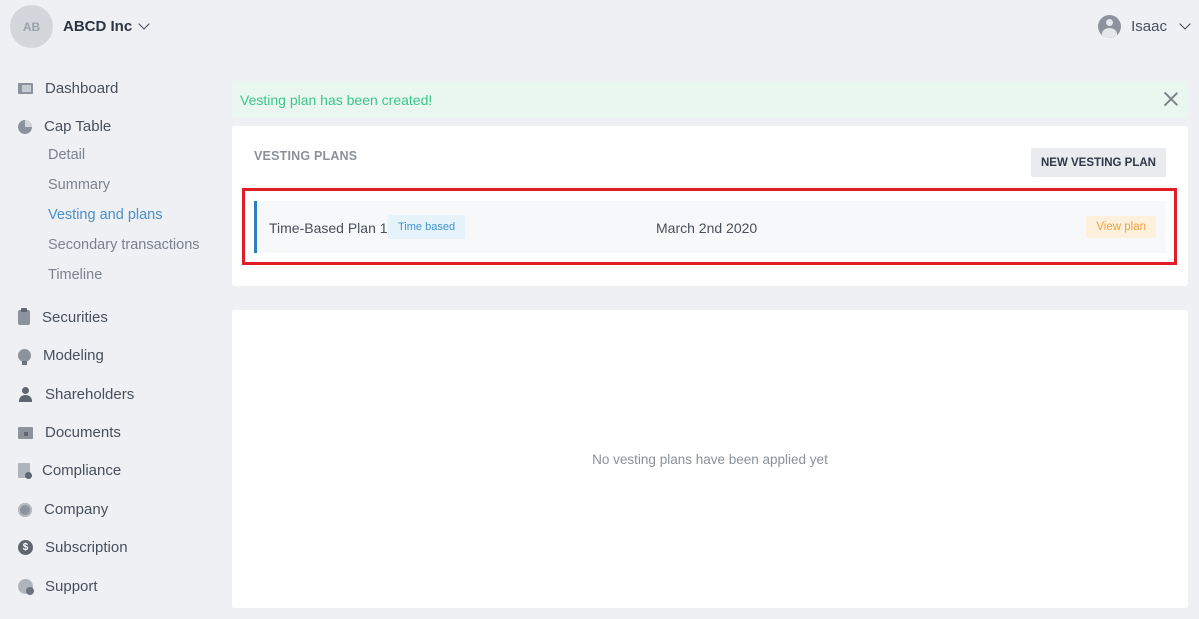 The width and height of the screenshot is (1199, 619). I want to click on sidebar-item-label: Documents, so click(83, 432).